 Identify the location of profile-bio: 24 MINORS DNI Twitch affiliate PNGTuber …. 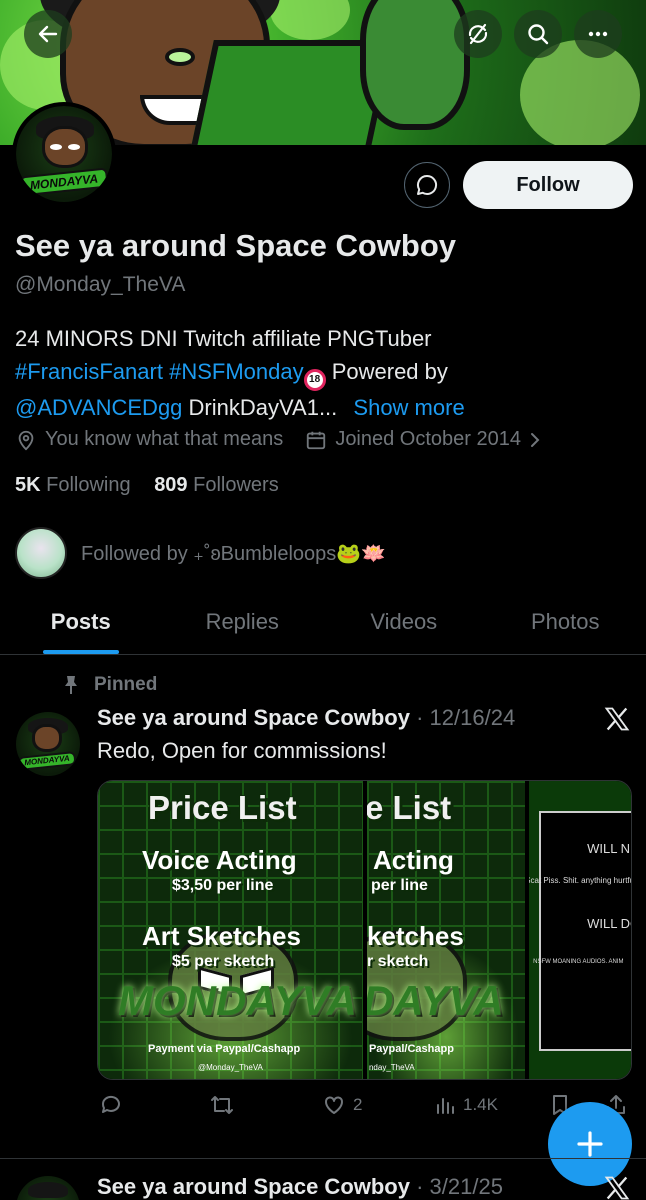
(315, 373).